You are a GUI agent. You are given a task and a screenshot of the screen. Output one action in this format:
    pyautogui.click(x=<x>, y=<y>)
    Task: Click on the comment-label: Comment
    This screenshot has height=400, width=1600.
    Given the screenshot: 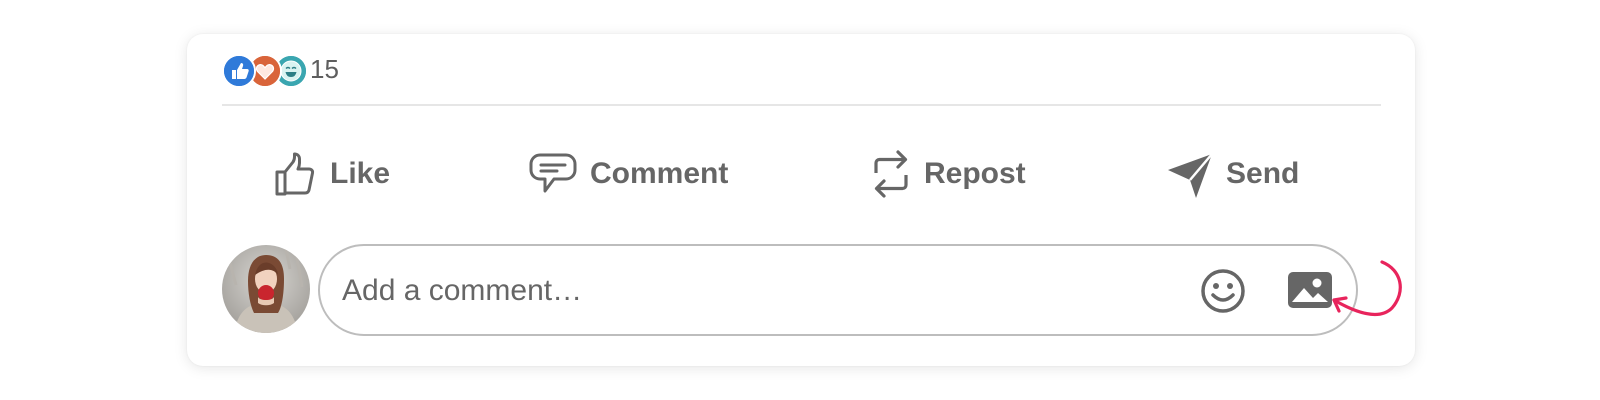 What is the action you would take?
    pyautogui.click(x=659, y=173)
    